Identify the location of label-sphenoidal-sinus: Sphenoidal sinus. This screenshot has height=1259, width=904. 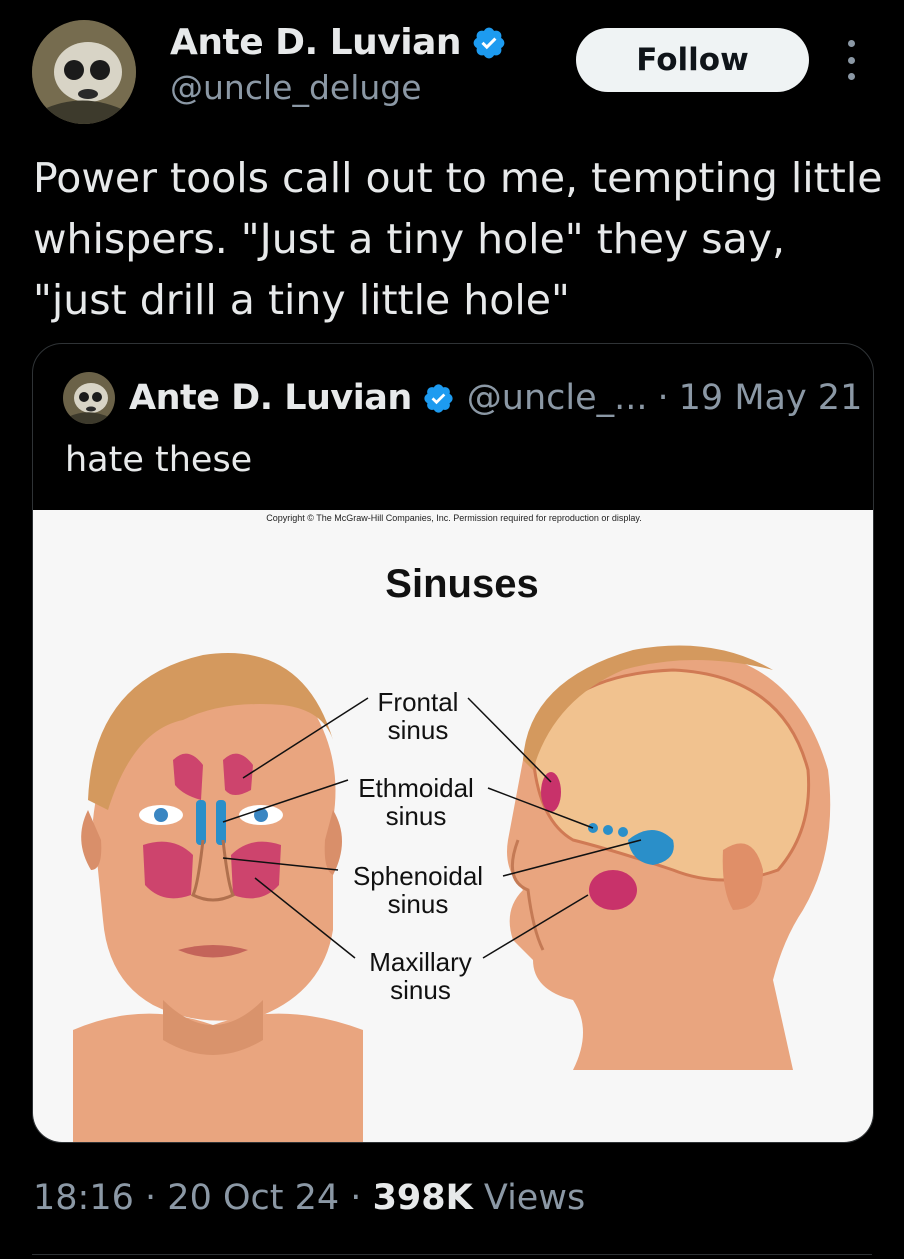
(418, 890).